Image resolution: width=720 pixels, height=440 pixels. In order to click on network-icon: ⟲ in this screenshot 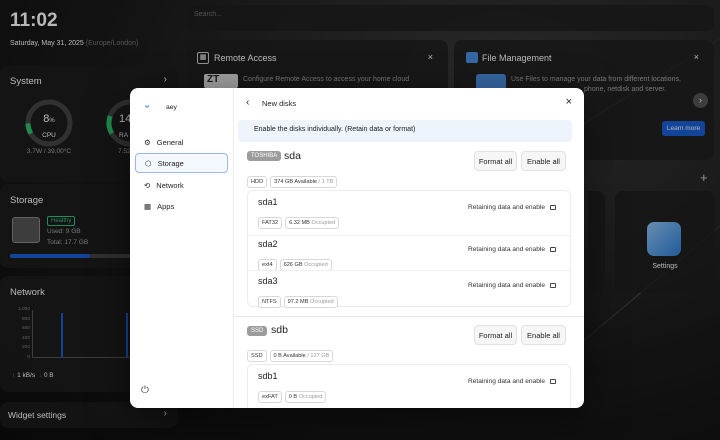, I will do `click(147, 185)`.